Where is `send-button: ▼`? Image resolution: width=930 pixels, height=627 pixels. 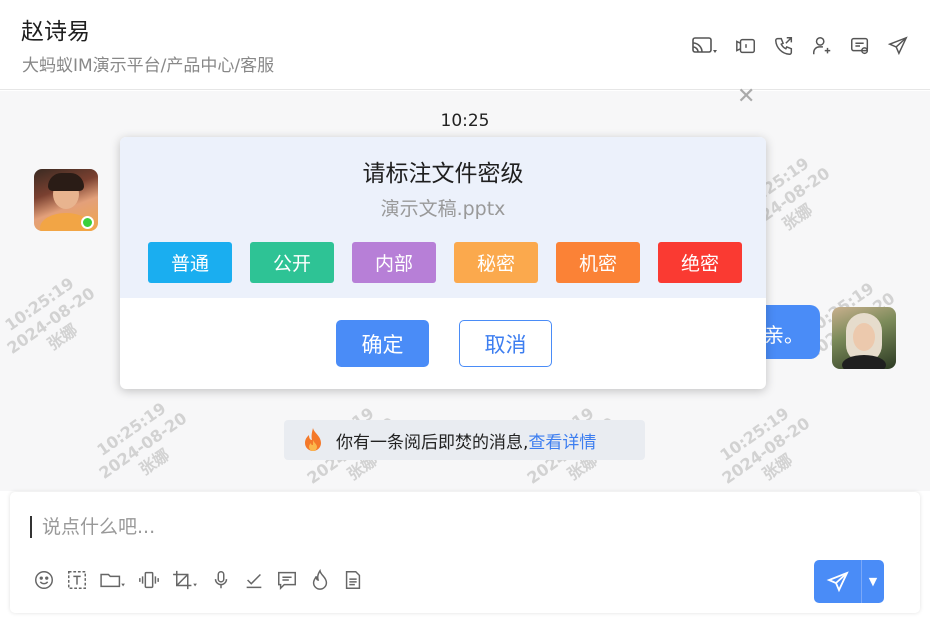 send-button: ▼ is located at coordinates (849, 581).